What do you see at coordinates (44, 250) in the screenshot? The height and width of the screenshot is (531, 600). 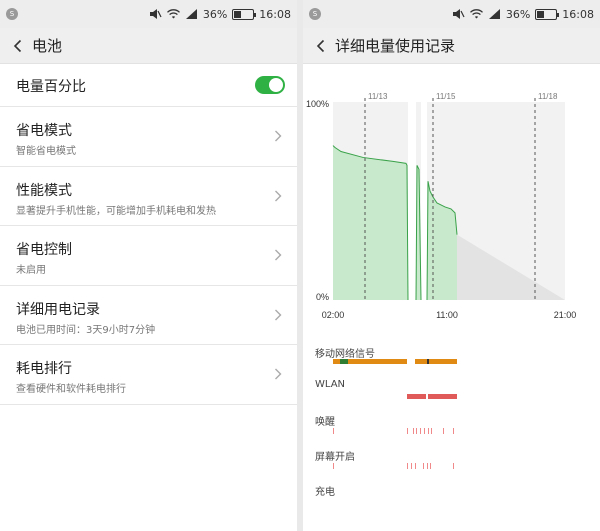 I see `settings-item-title: 省电控制` at bounding box center [44, 250].